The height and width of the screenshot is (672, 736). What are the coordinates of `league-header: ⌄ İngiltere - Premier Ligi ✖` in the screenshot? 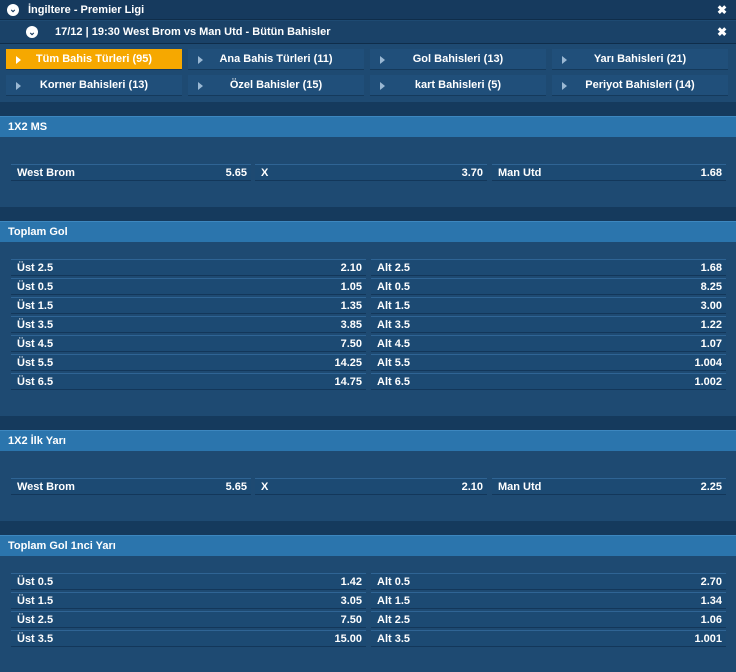 It's located at (368, 10).